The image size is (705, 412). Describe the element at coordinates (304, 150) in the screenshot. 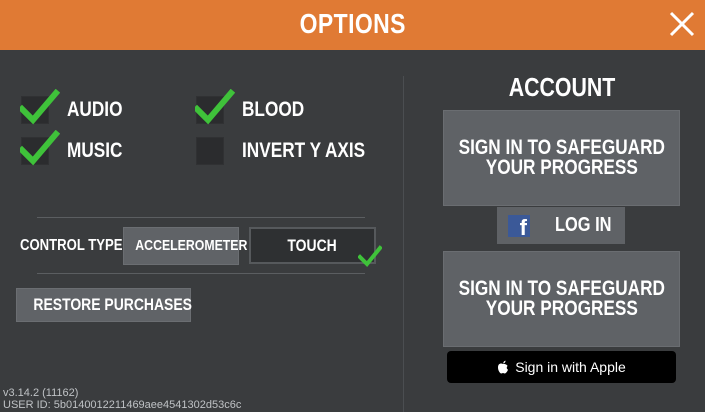

I see `invert-y-label: INVERT Y AXIS` at that location.